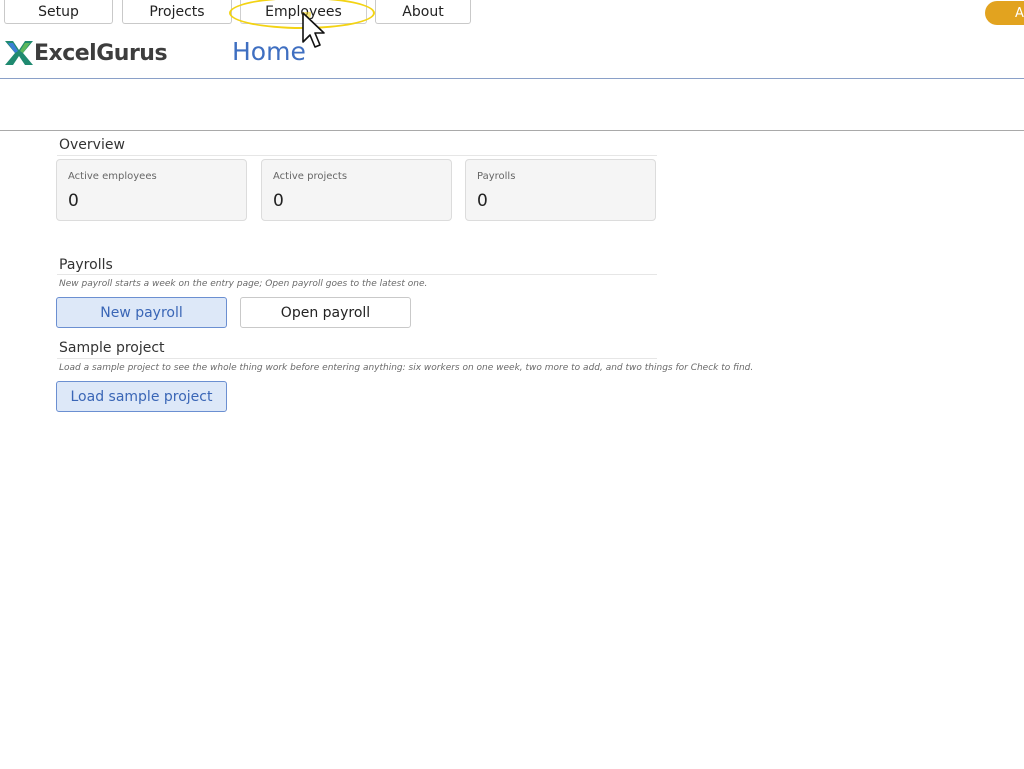  Describe the element at coordinates (357, 155) in the screenshot. I see `overview-divider` at that location.